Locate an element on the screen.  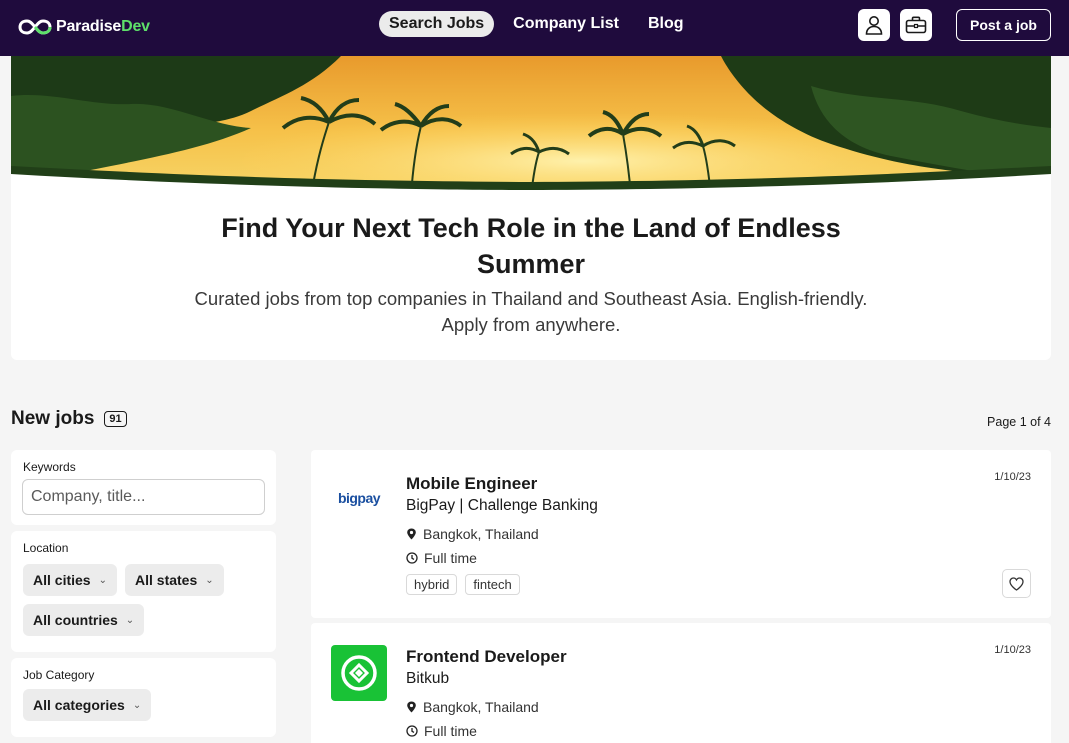
category-select-value: All categories is located at coordinates (79, 705).